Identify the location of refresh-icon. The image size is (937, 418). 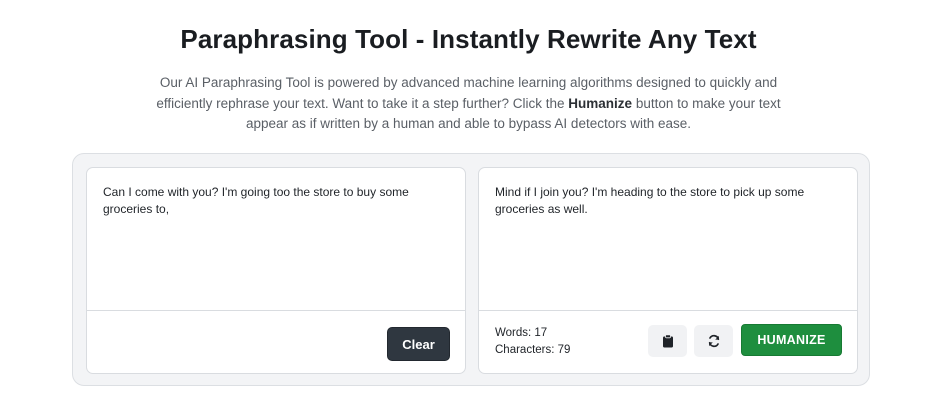
(713, 341).